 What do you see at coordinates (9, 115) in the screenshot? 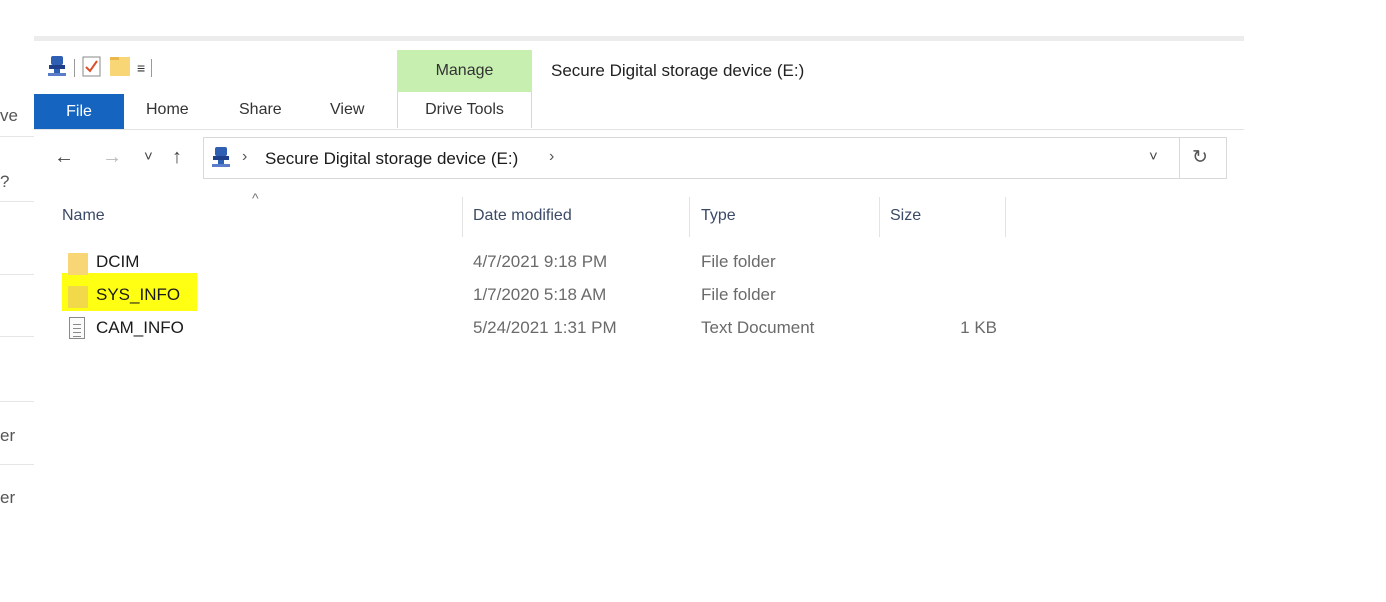
I see `fragment-text: ve` at bounding box center [9, 115].